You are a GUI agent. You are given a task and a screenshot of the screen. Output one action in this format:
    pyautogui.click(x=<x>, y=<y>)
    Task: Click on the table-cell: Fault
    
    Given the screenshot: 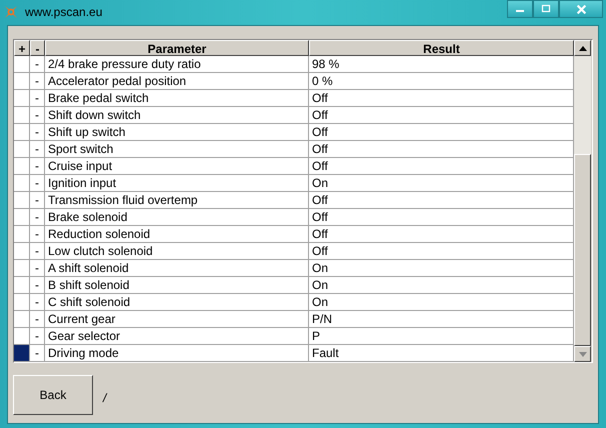 What is the action you would take?
    pyautogui.click(x=441, y=353)
    